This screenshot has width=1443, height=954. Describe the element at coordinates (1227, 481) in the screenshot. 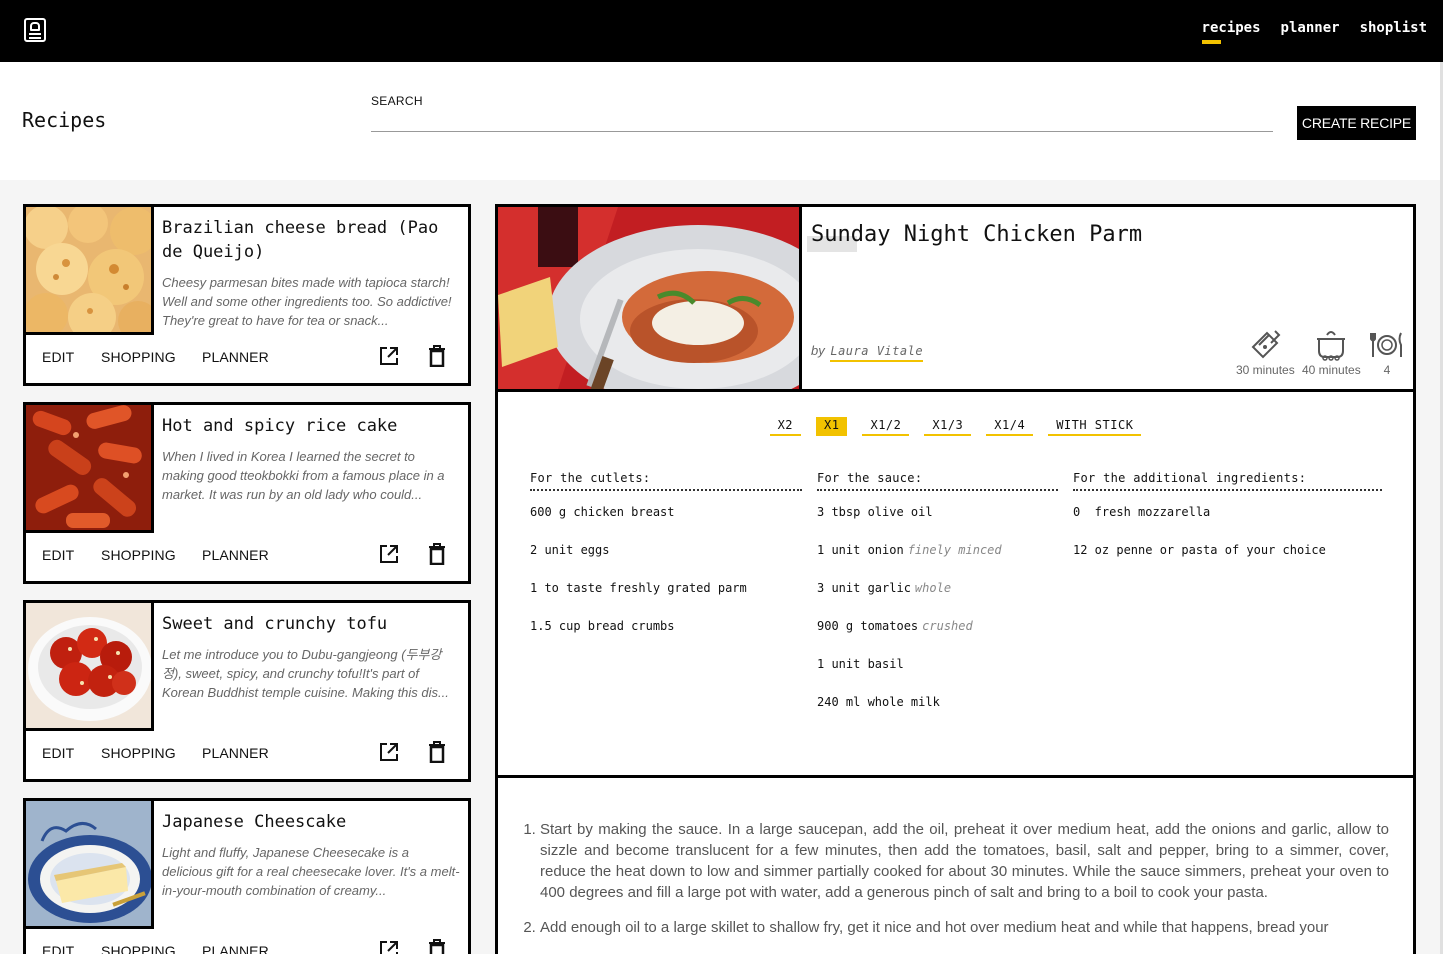

I see `ingredient-group-heading: For the additional ingredients:` at that location.